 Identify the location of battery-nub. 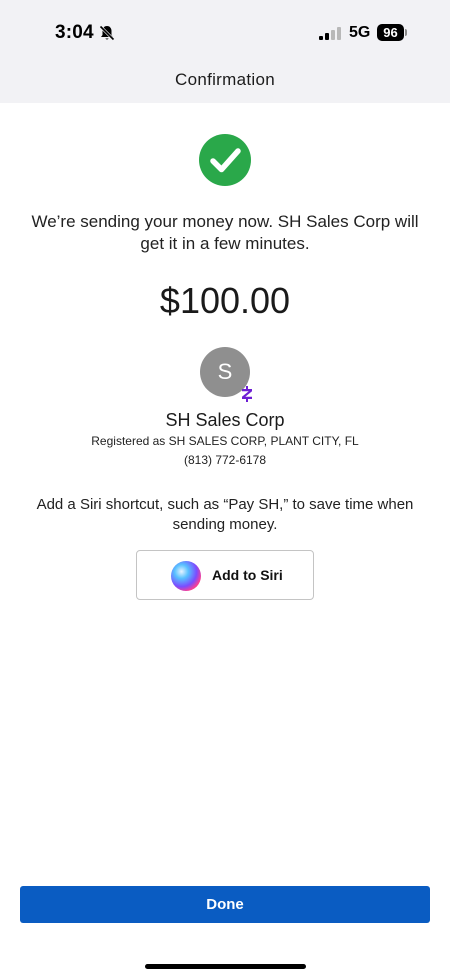
(406, 32).